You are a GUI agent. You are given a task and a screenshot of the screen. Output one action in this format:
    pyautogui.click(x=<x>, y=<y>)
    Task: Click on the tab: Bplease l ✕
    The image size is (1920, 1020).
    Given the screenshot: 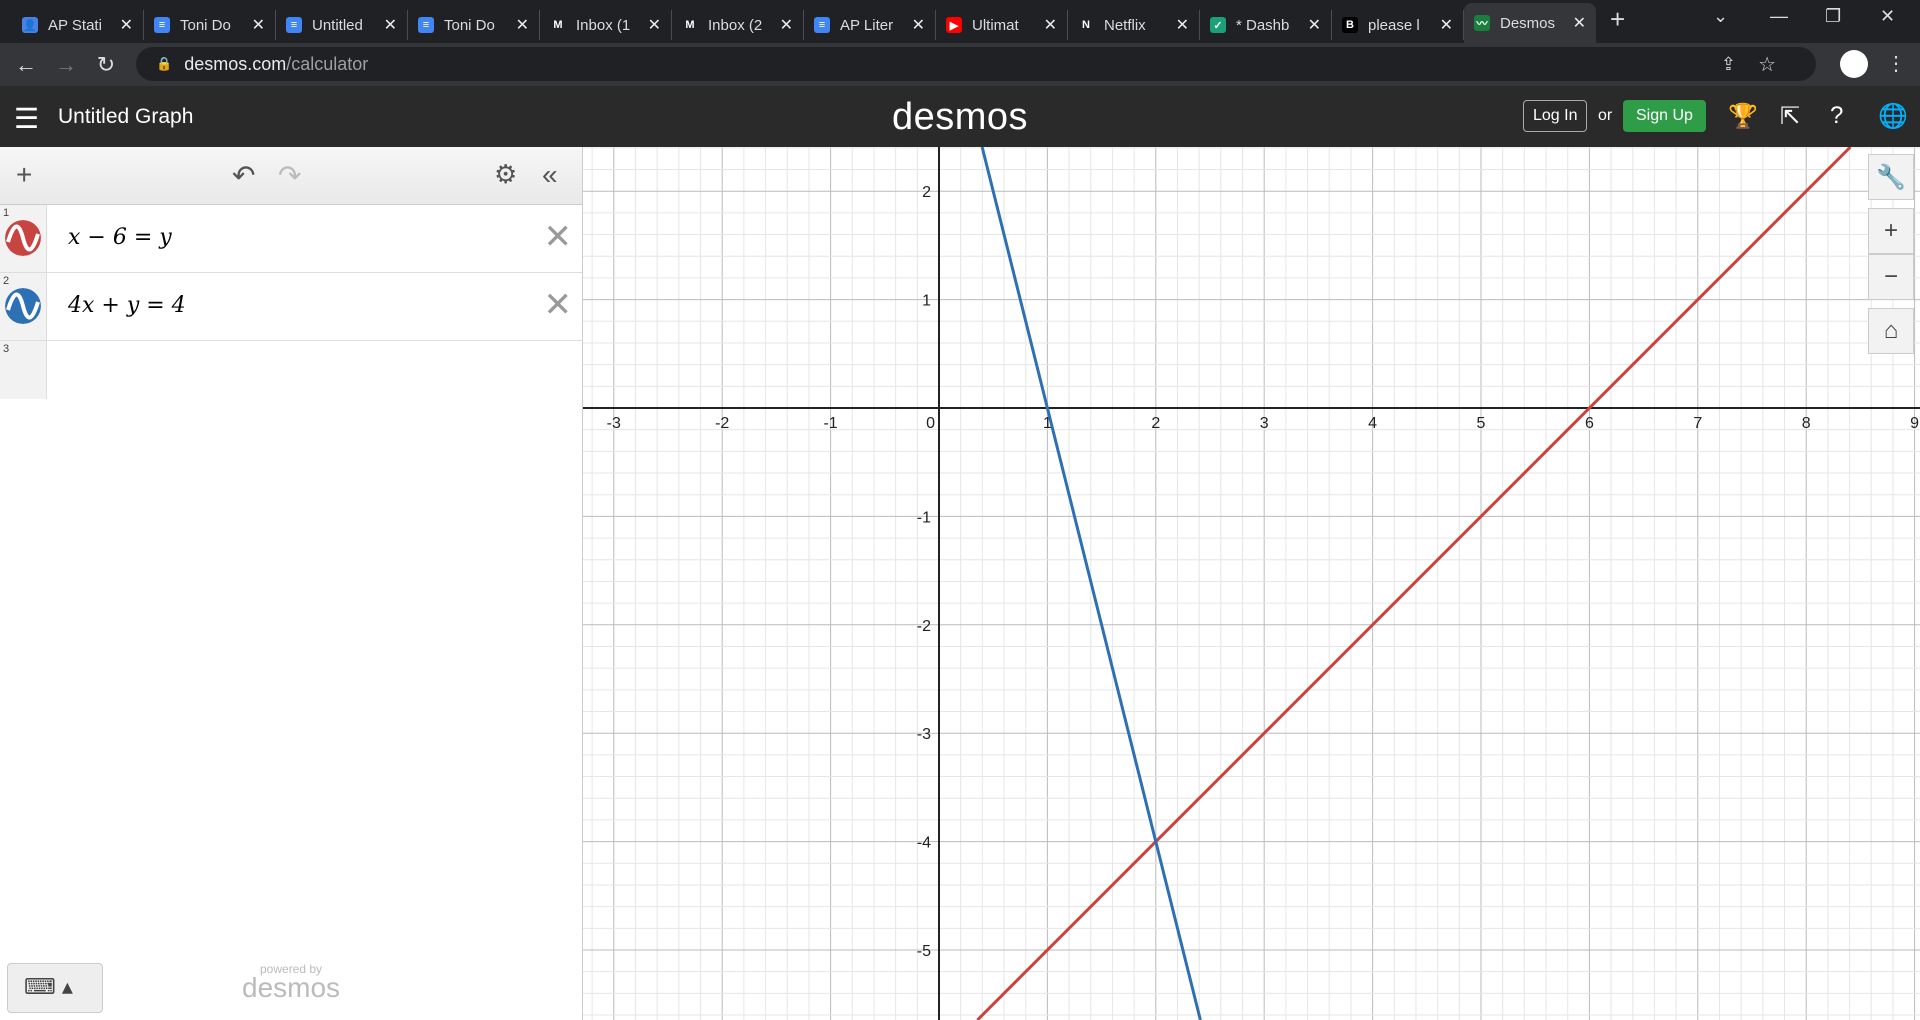 What is the action you would take?
    pyautogui.click(x=1398, y=25)
    